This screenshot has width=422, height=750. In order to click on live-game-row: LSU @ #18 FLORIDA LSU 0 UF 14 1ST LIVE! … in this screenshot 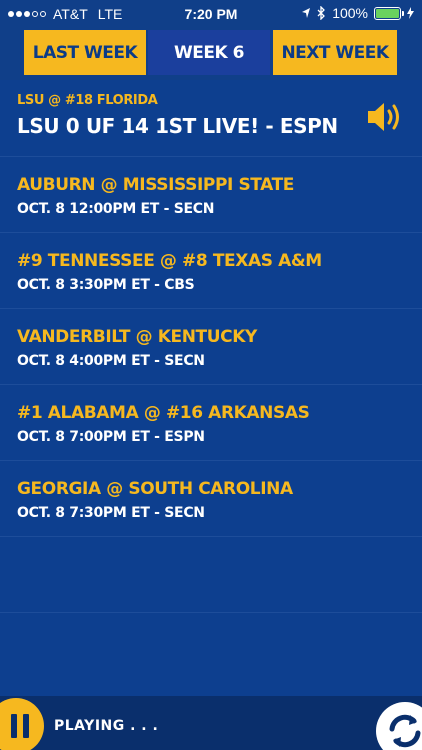, I will do `click(211, 118)`.